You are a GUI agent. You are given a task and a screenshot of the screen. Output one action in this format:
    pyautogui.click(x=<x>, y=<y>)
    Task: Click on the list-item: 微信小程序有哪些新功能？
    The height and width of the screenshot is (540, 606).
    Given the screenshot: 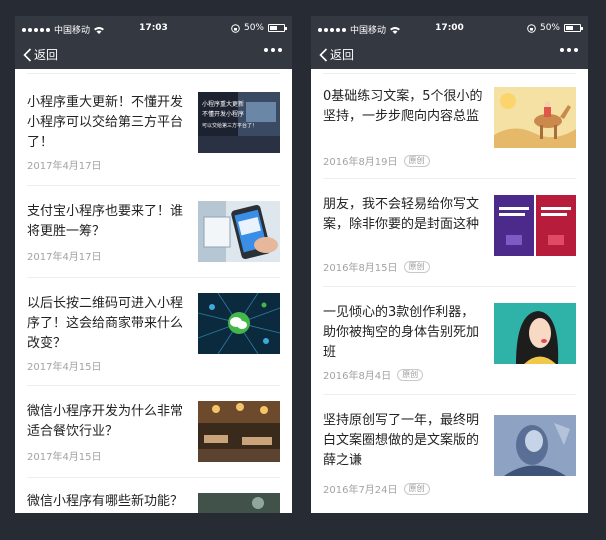 What is the action you would take?
    pyautogui.click(x=153, y=495)
    